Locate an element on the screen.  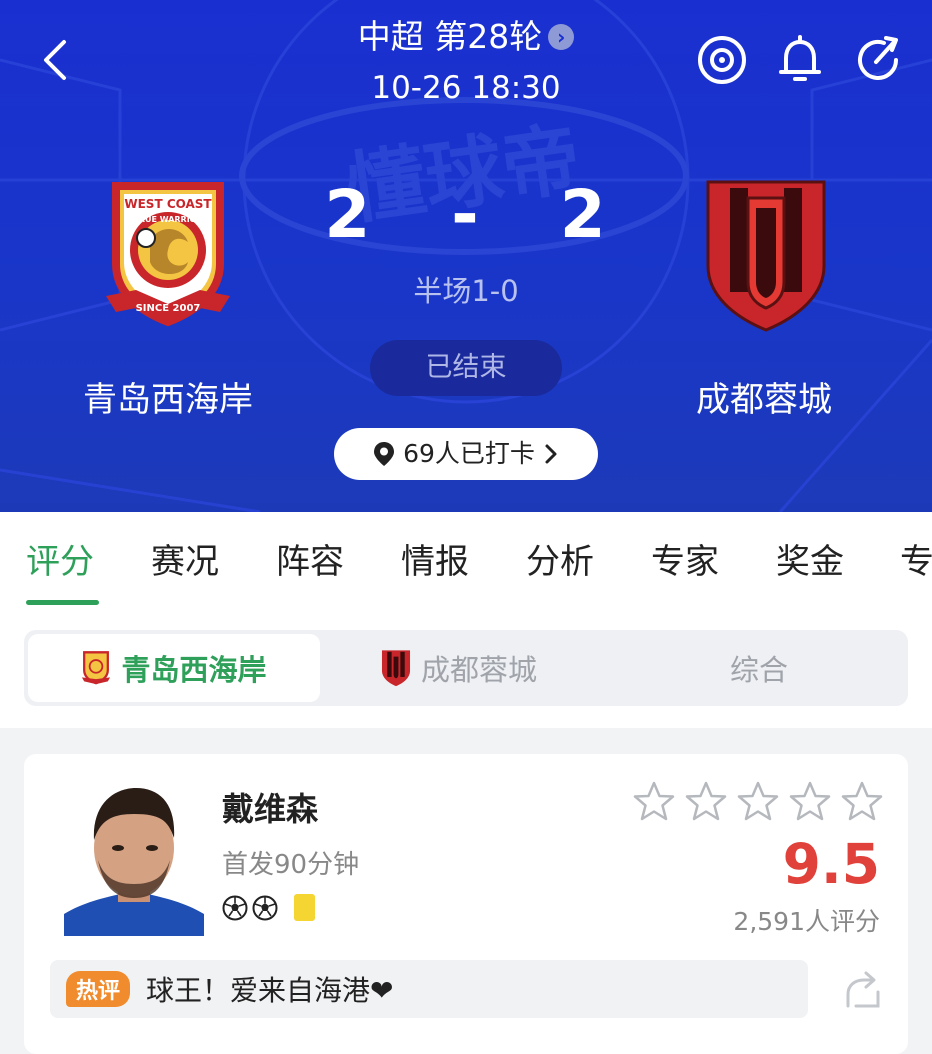
switch-away-label: 成都蓉城 is located at coordinates (478, 670).